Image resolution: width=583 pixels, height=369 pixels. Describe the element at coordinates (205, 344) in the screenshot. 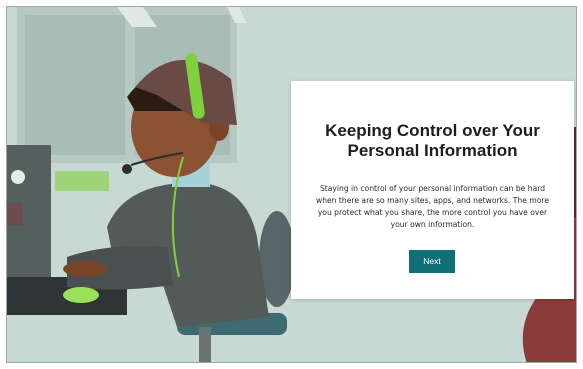

I see `chair-post` at that location.